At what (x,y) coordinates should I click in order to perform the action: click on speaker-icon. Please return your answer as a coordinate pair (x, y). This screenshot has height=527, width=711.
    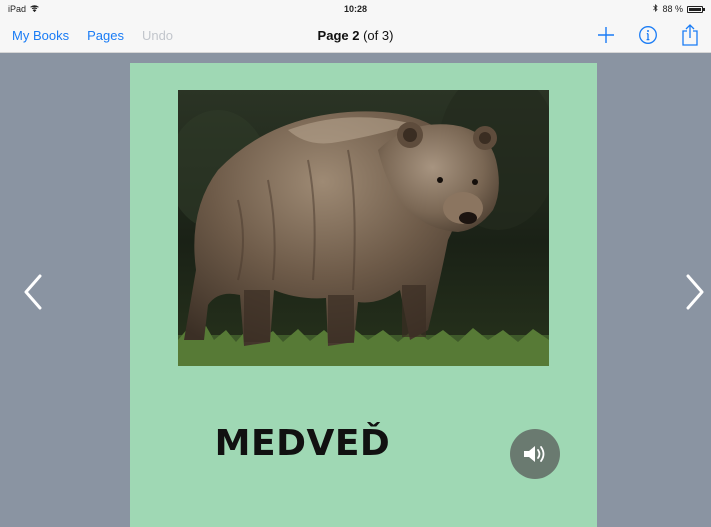
    Looking at the image, I should click on (534, 454).